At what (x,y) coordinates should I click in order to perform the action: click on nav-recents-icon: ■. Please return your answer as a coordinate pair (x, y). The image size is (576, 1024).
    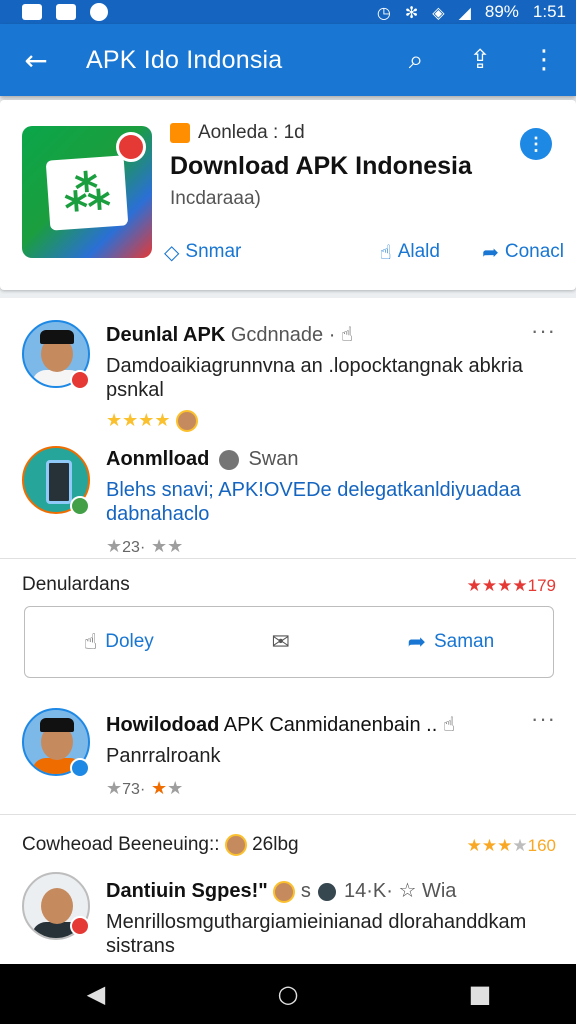
    Looking at the image, I should click on (480, 994).